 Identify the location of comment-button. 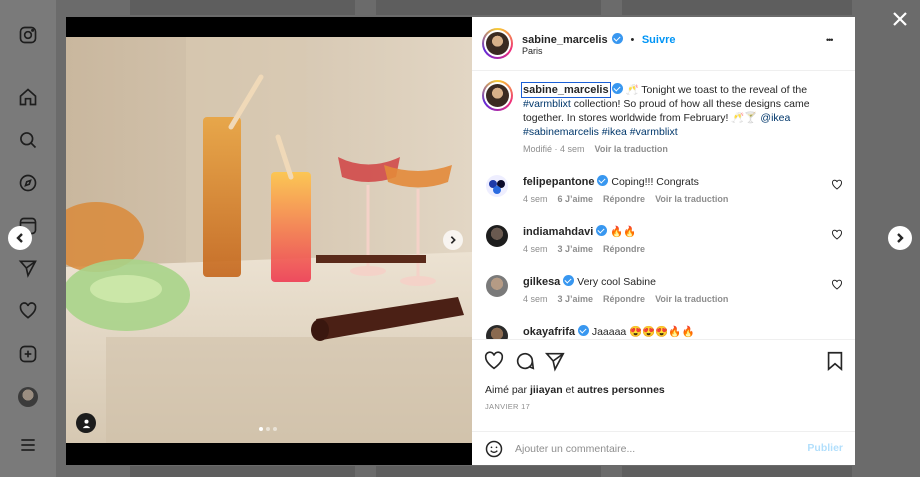
(525, 361).